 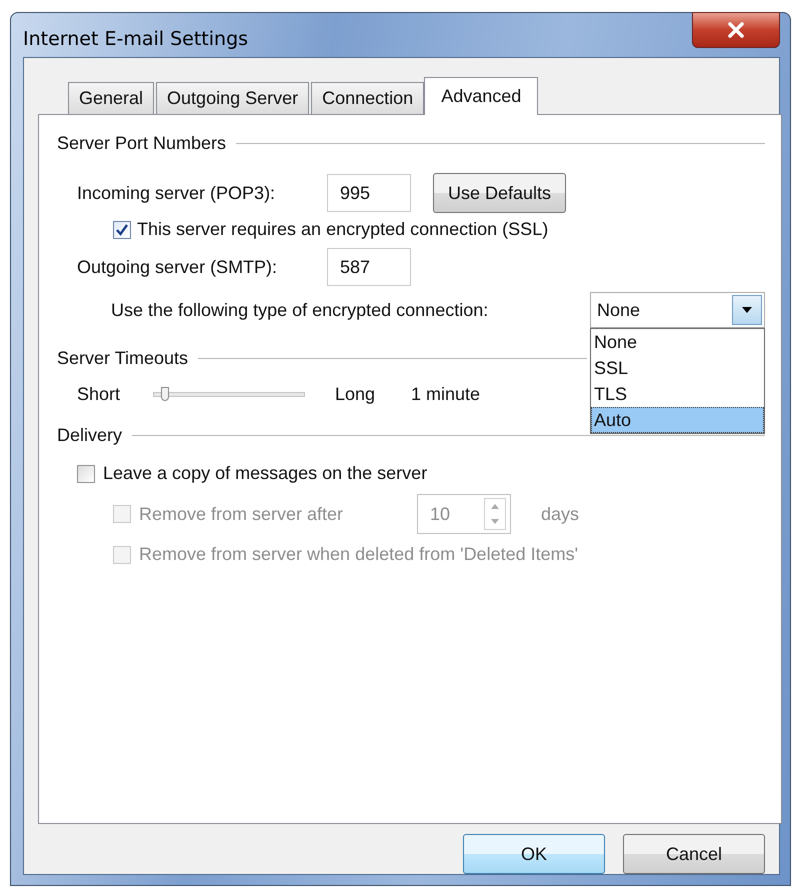 I want to click on tab: Connection, so click(x=367, y=98).